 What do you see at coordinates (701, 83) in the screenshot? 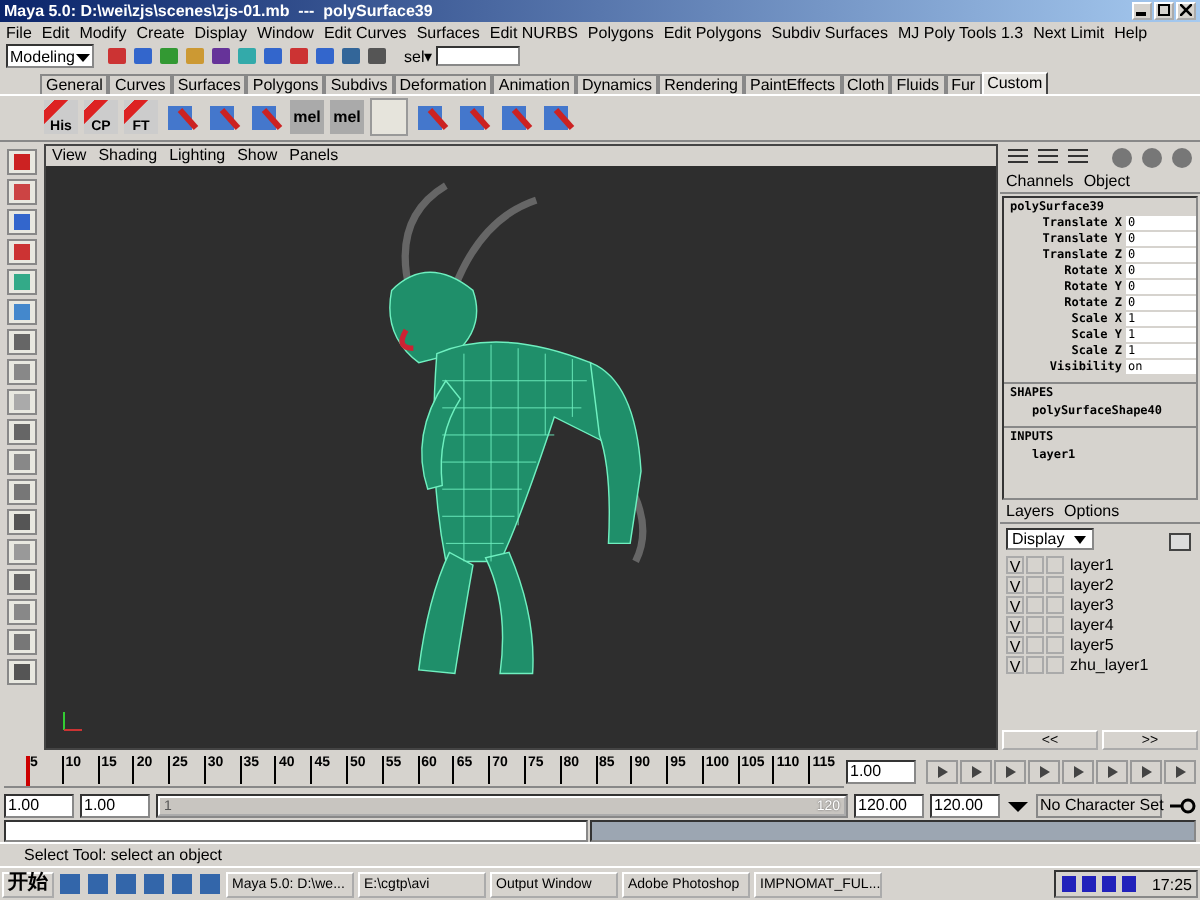
I see `shelf-tab: Rendering` at bounding box center [701, 83].